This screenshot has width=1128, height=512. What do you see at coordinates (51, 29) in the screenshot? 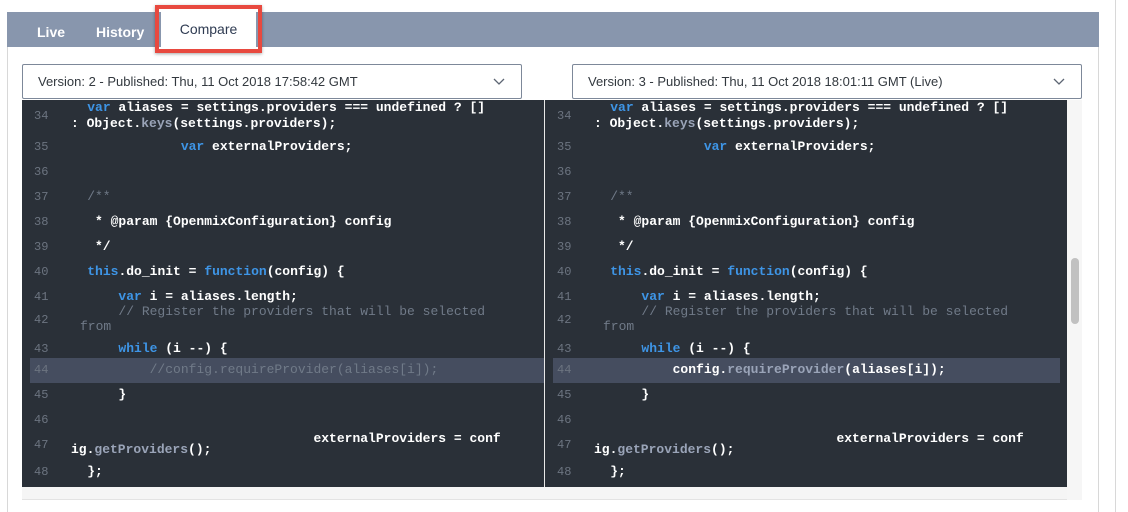
I see `tab-live: Live` at bounding box center [51, 29].